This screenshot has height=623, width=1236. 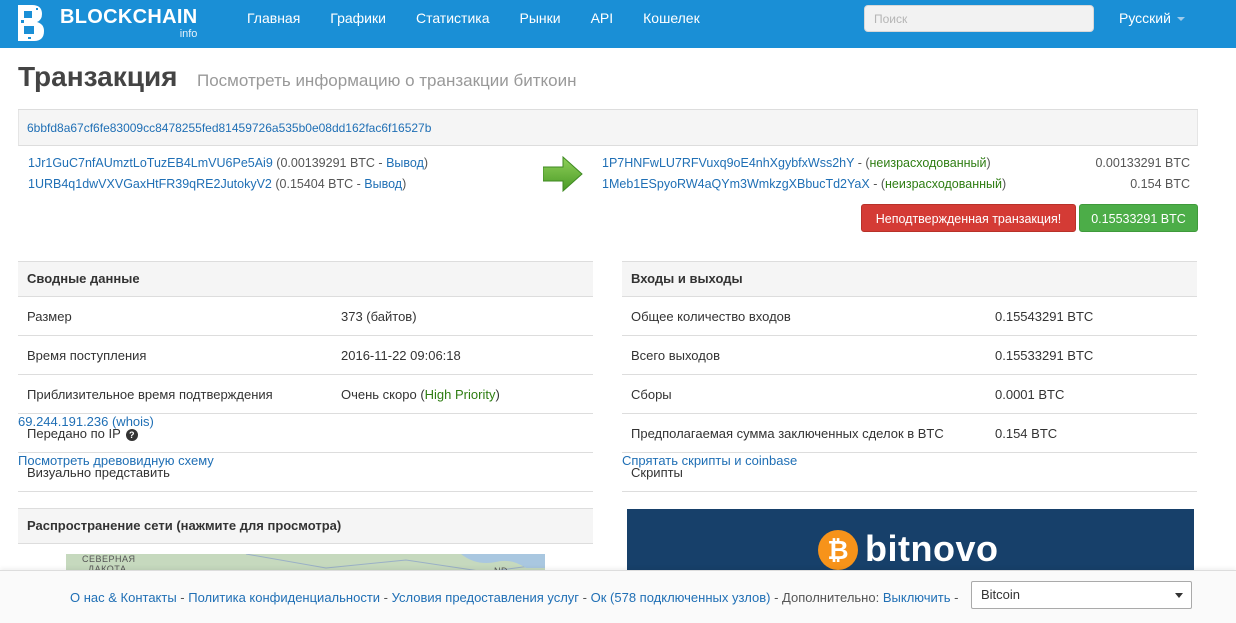 What do you see at coordinates (87, 355) in the screenshot?
I see `row-label: Время поступления` at bounding box center [87, 355].